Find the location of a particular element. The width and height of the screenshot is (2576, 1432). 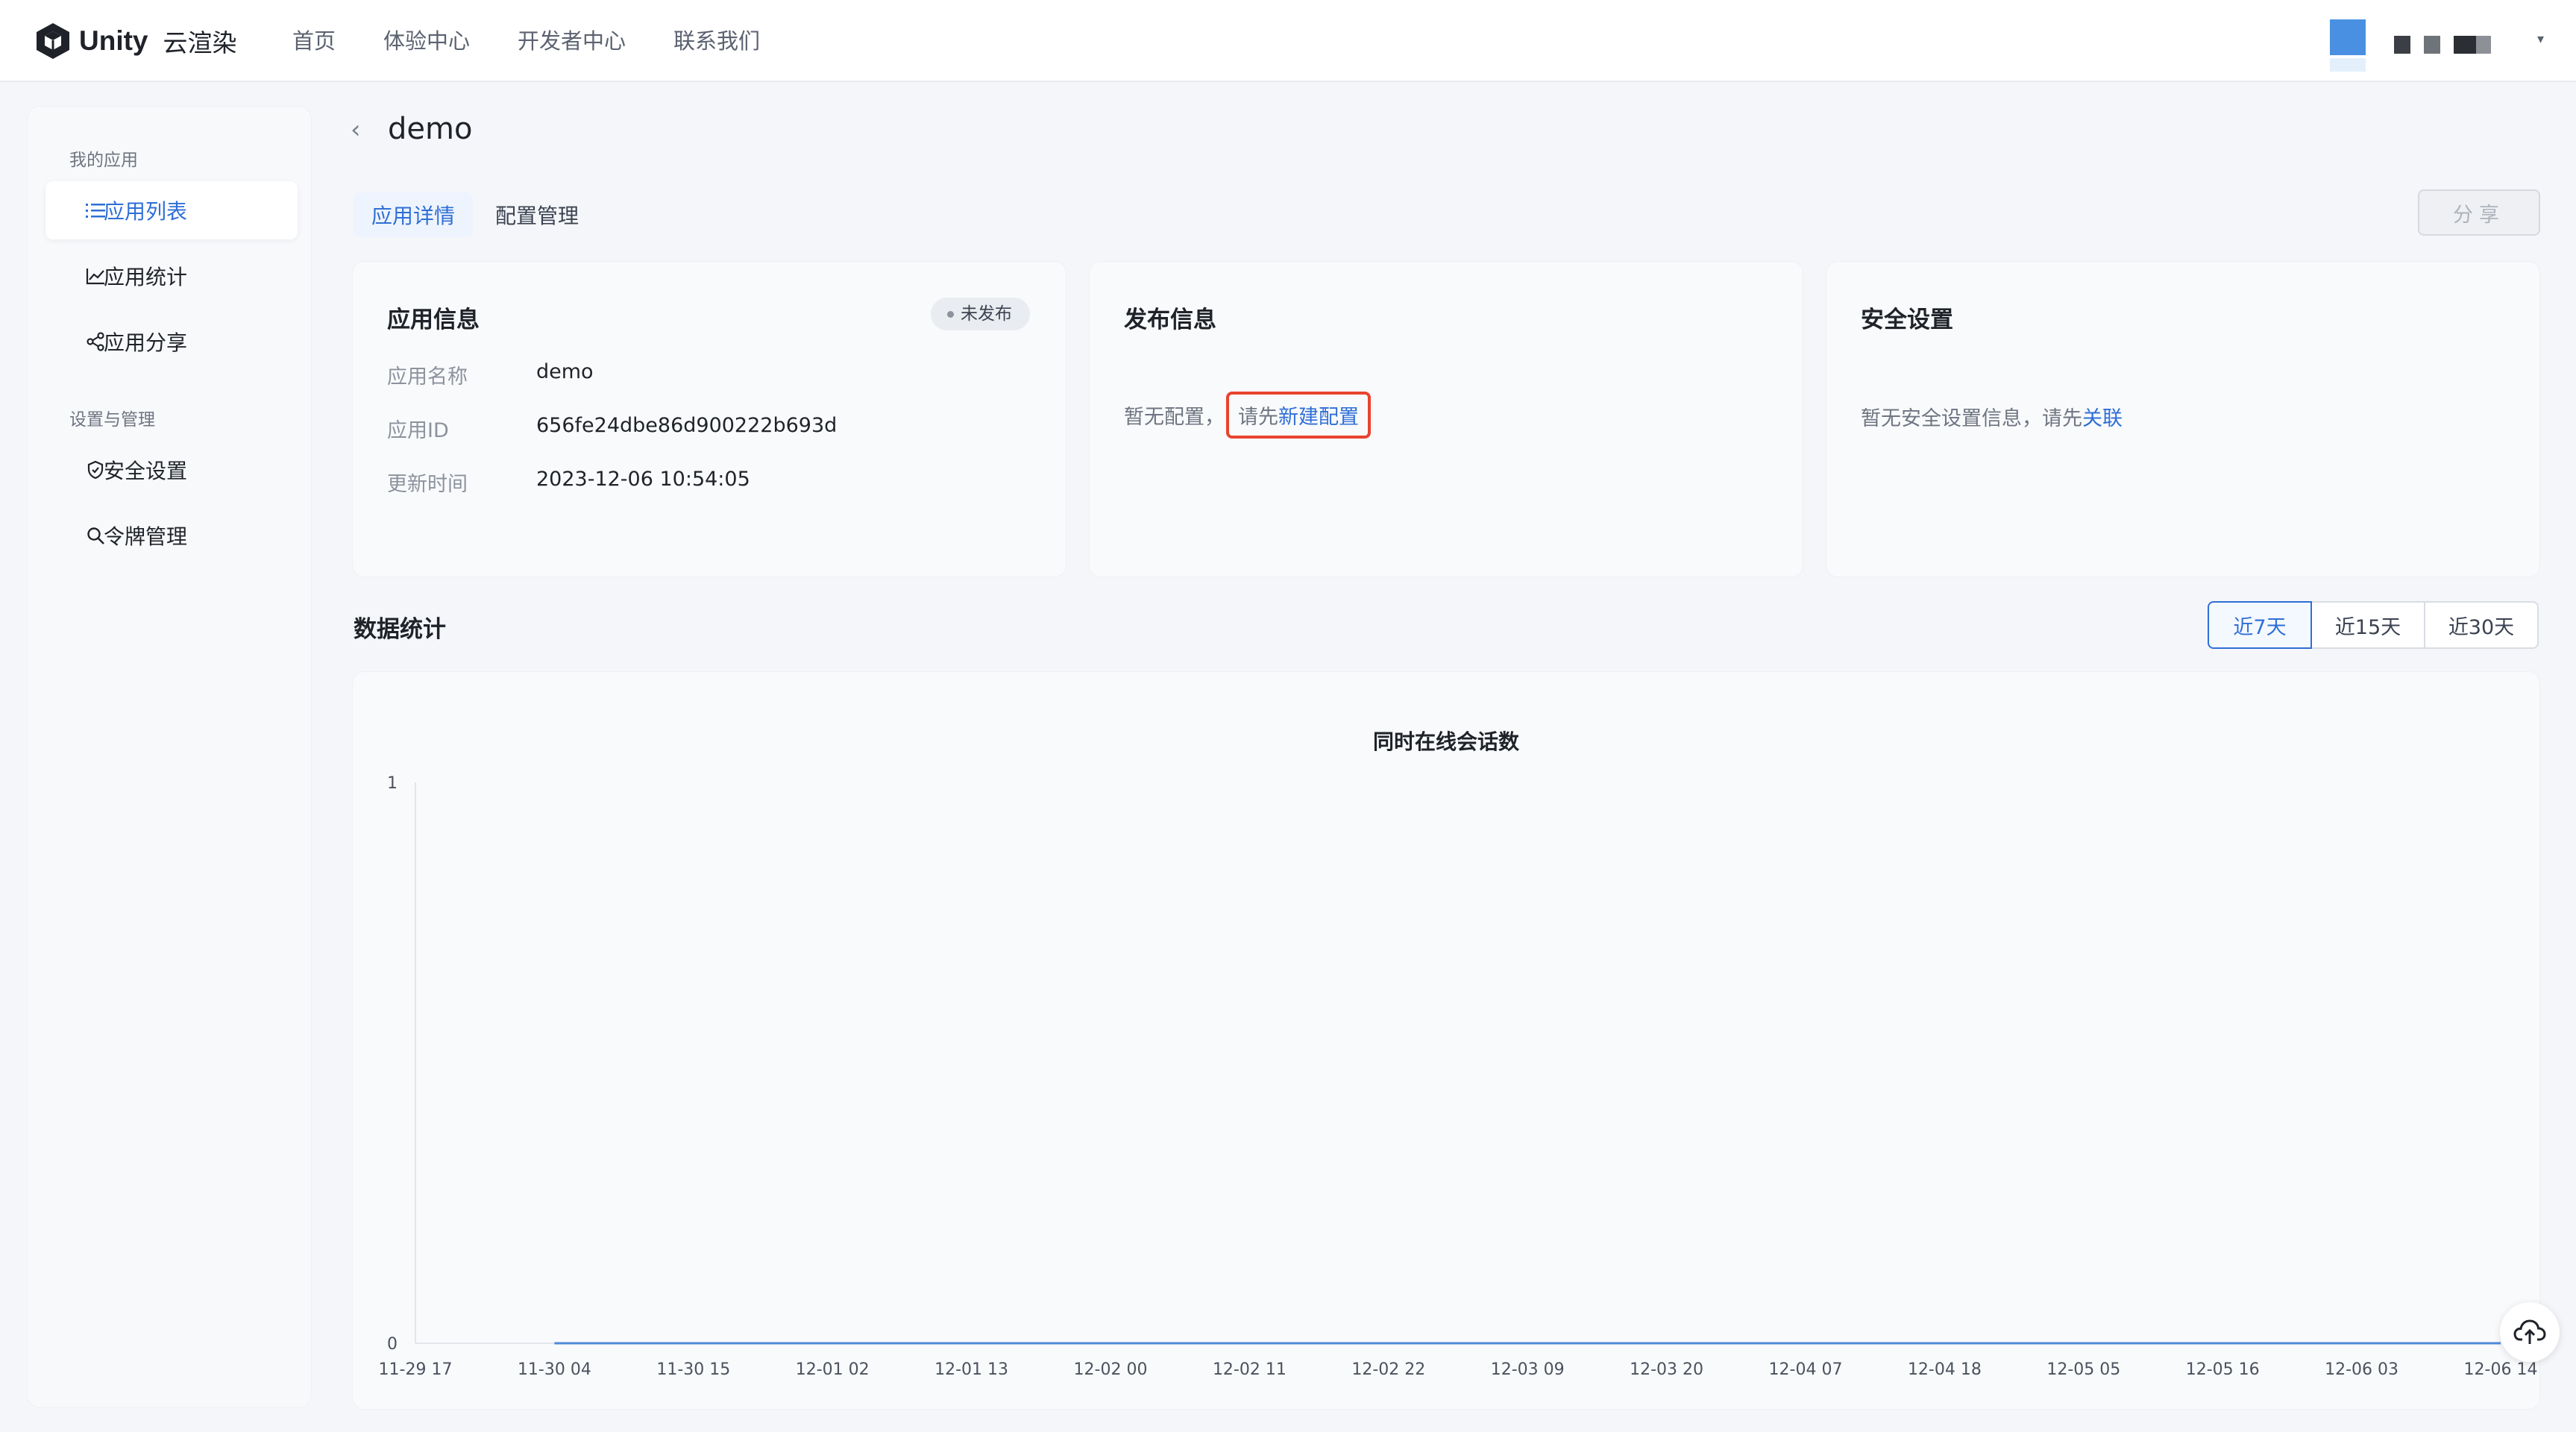

range-30-days-button: 近30天 is located at coordinates (2482, 625).